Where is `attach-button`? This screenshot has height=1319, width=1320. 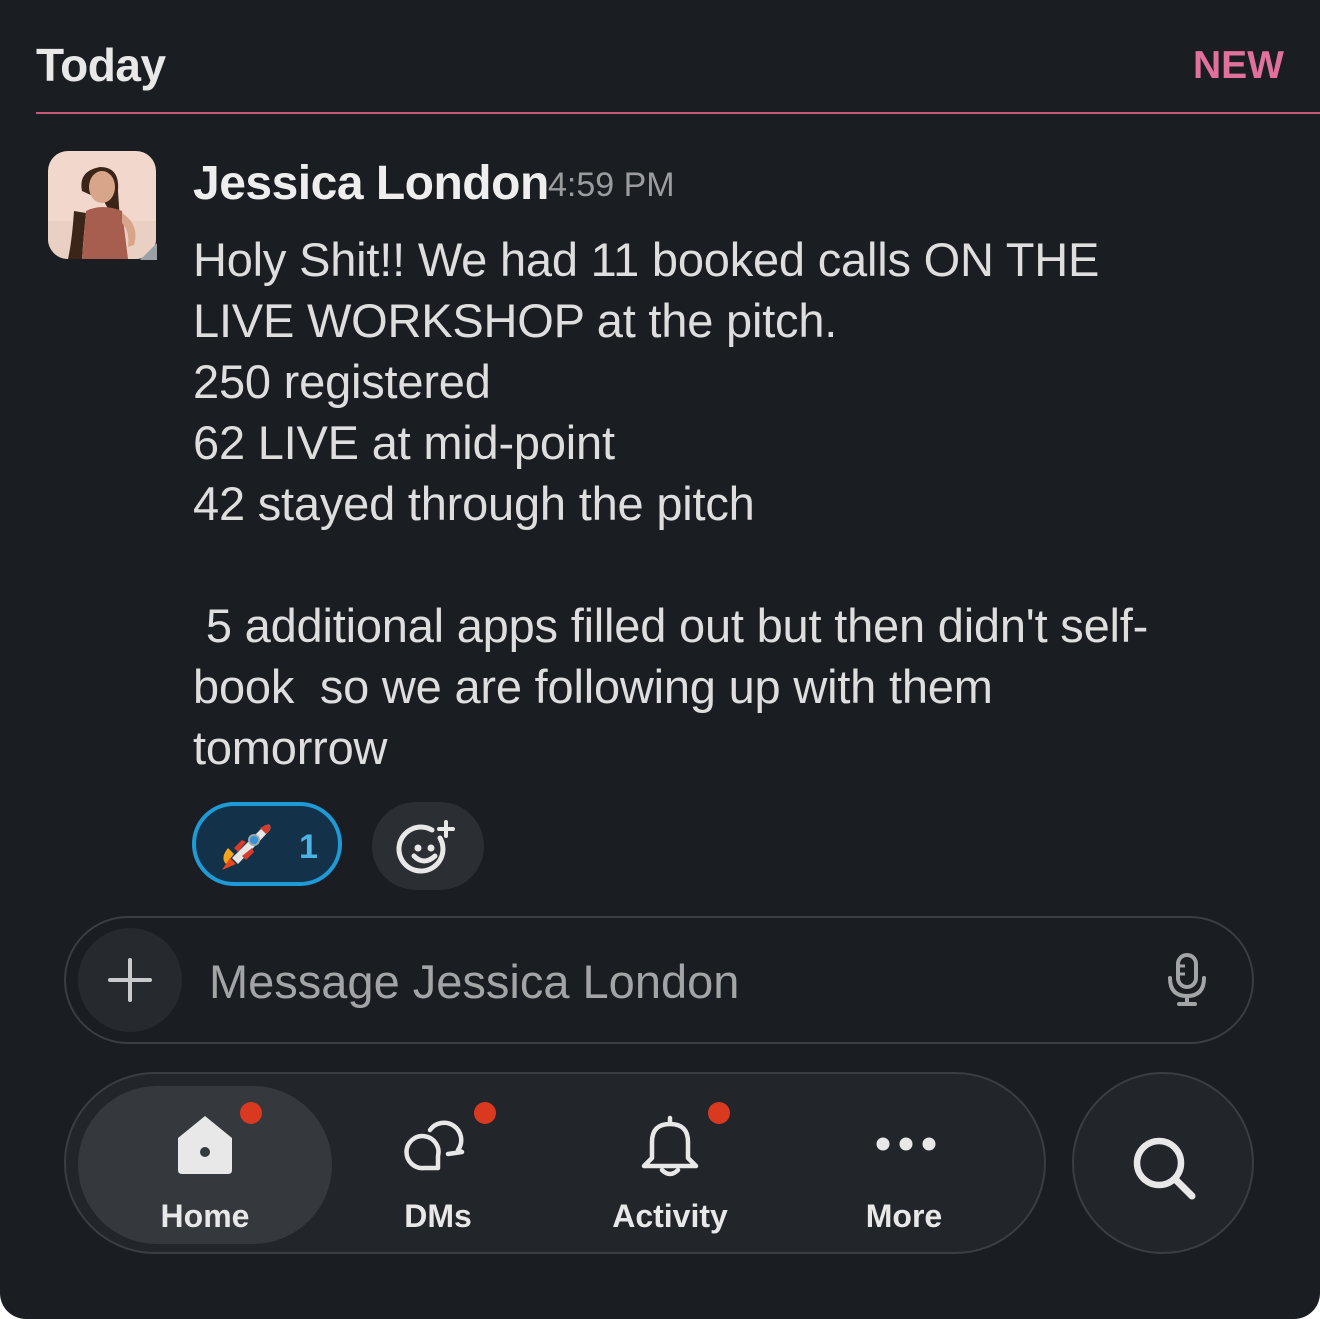 attach-button is located at coordinates (130, 980).